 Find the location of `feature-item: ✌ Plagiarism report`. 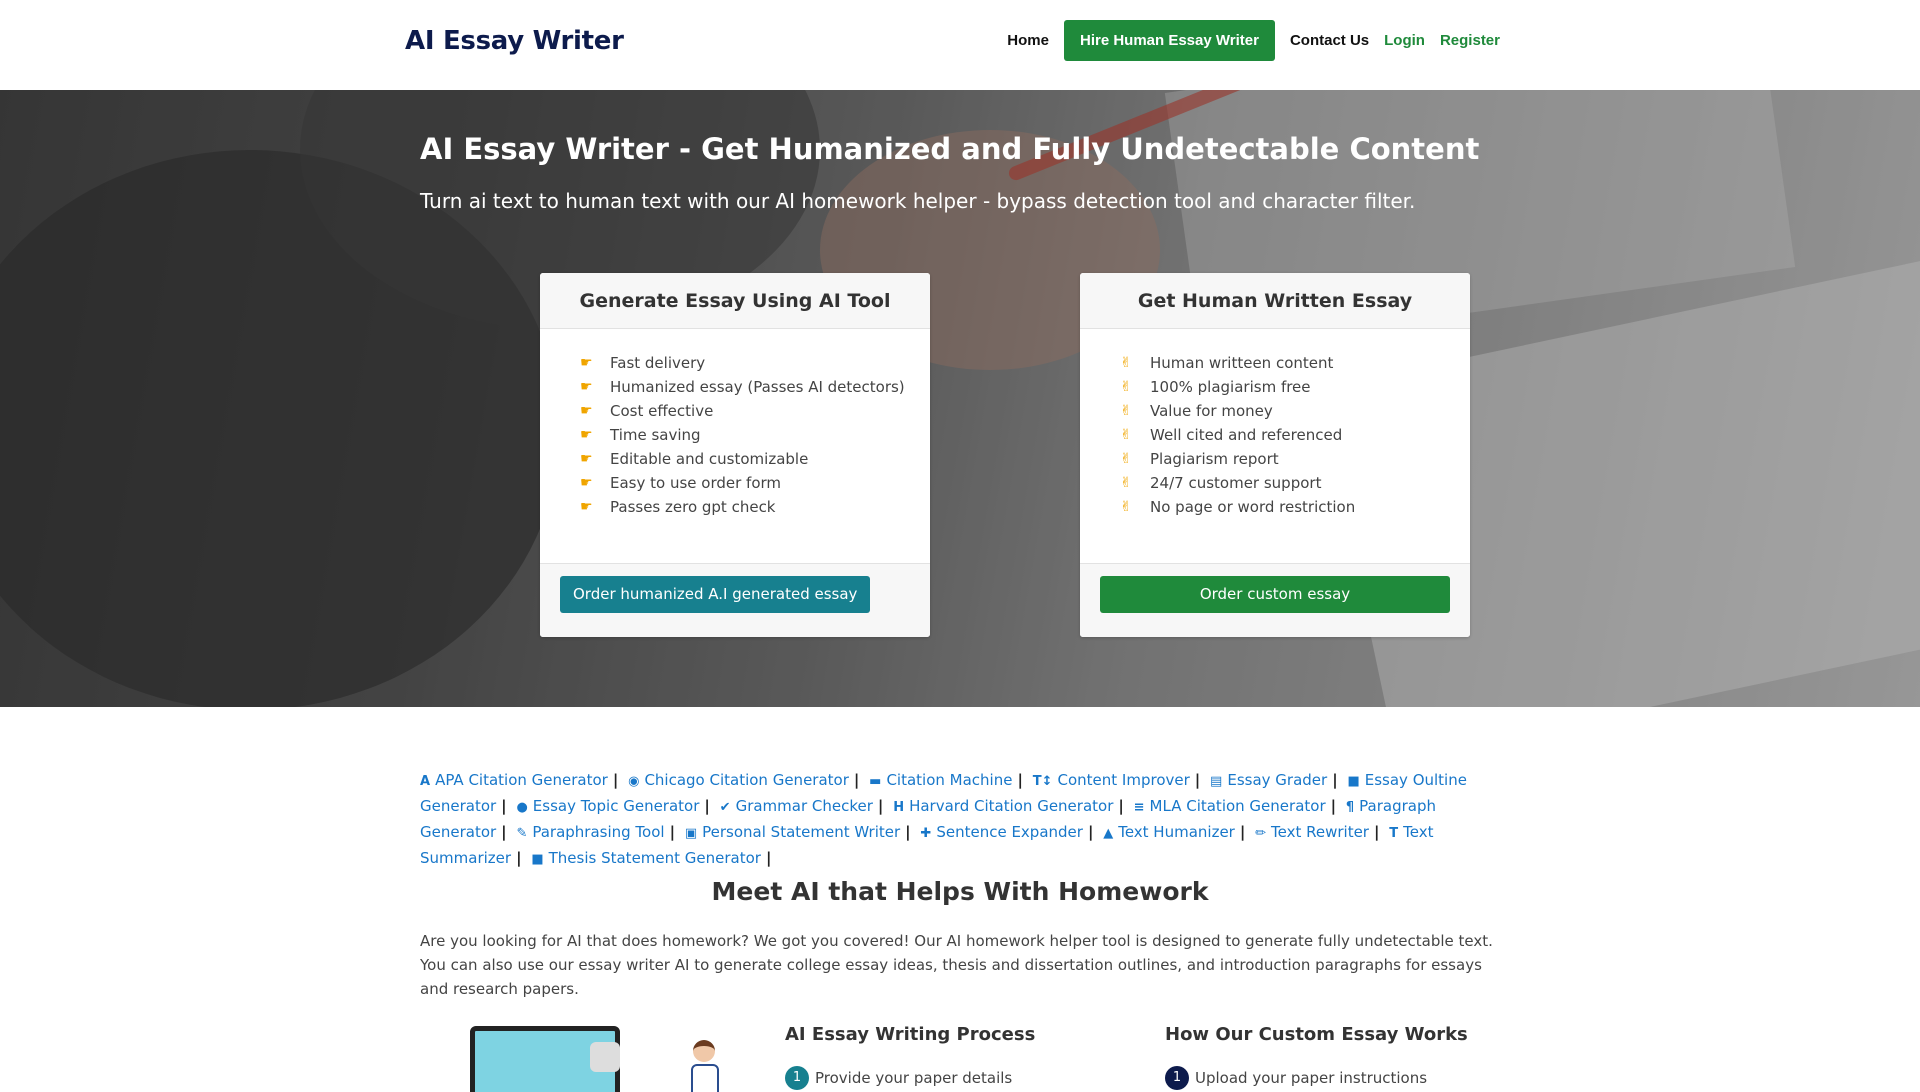

feature-item: ✌ Plagiarism report is located at coordinates (1295, 459).